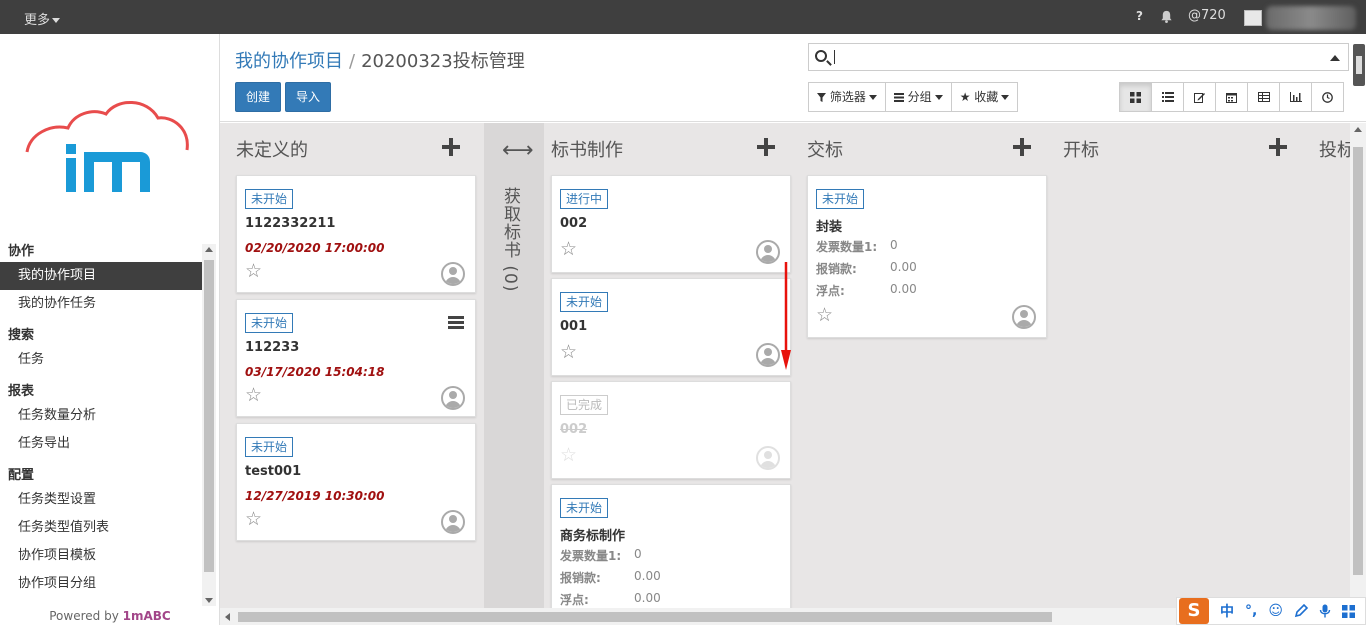 The width and height of the screenshot is (1366, 625). Describe the element at coordinates (101, 304) in the screenshot. I see `sidebar-item-my-tasks: 我的协作任务` at that location.